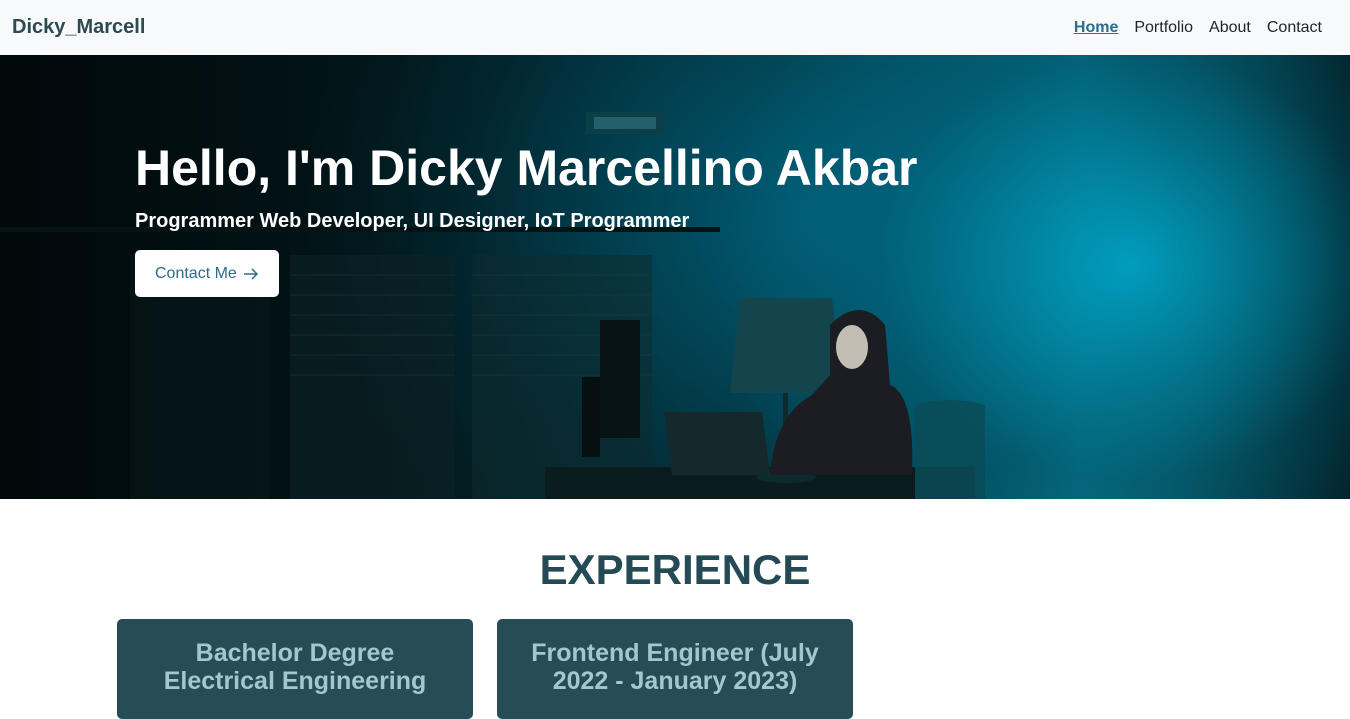 This screenshot has width=1350, height=719. I want to click on lamp-shade, so click(786, 345).